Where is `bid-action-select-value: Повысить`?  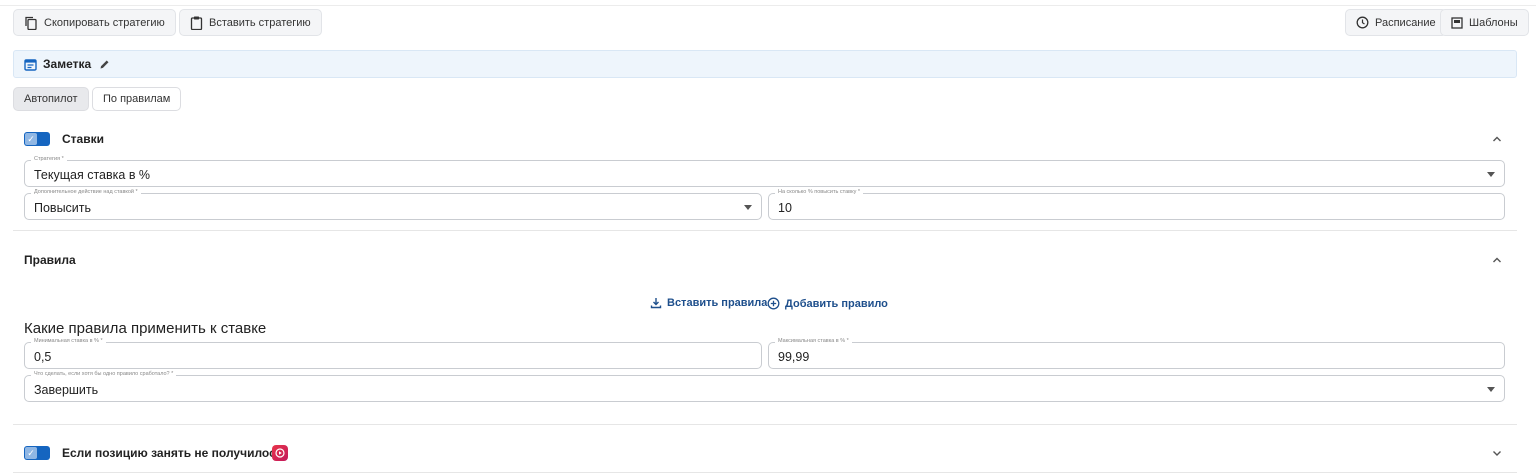
bid-action-select-value: Повысить is located at coordinates (63, 208).